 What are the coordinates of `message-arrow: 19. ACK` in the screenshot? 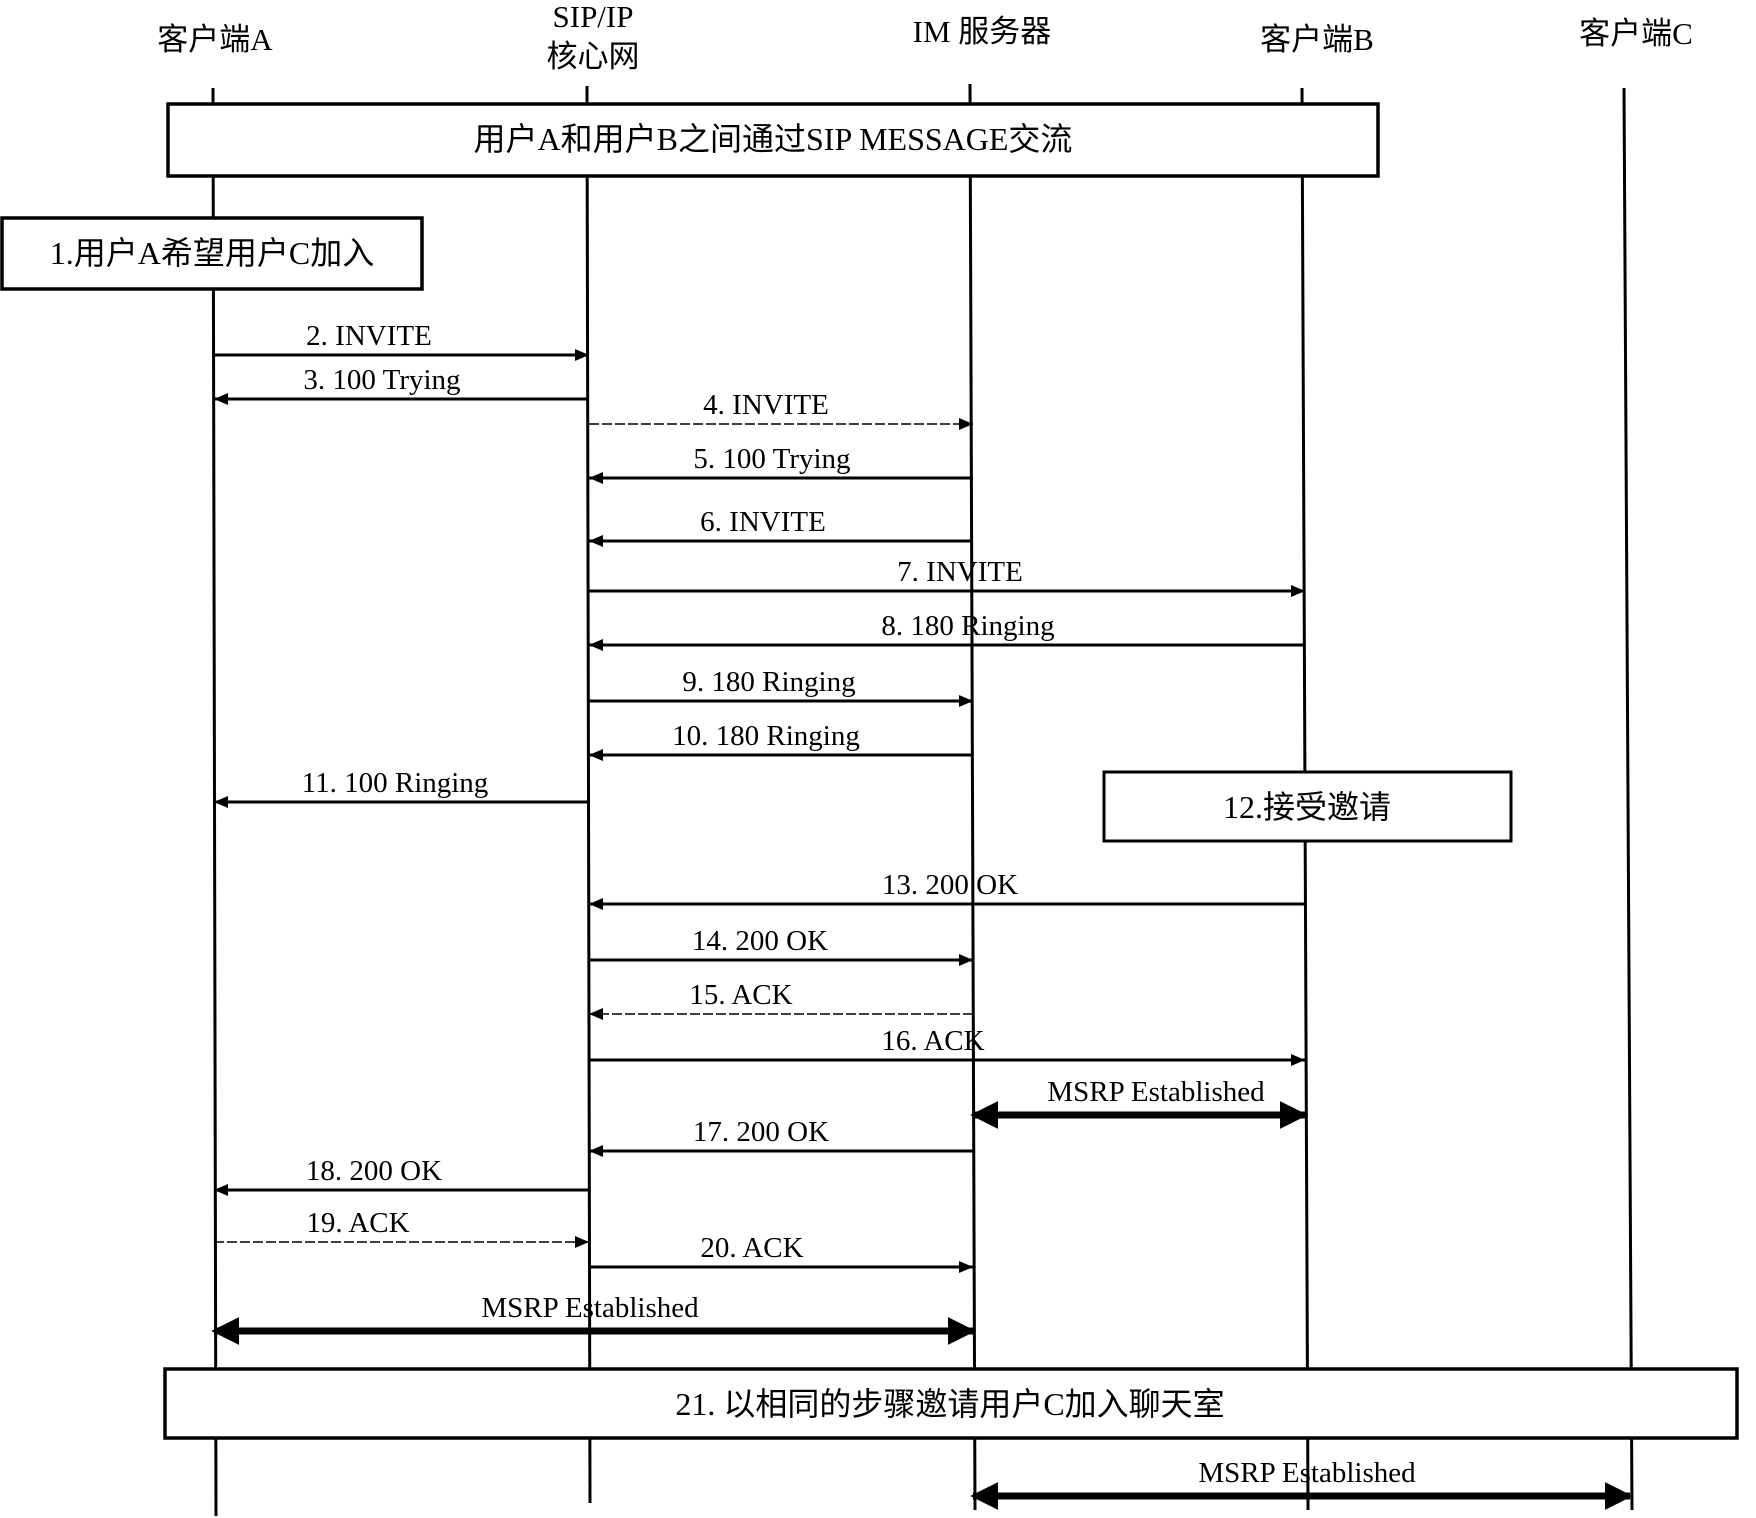 It's located at (401, 1227).